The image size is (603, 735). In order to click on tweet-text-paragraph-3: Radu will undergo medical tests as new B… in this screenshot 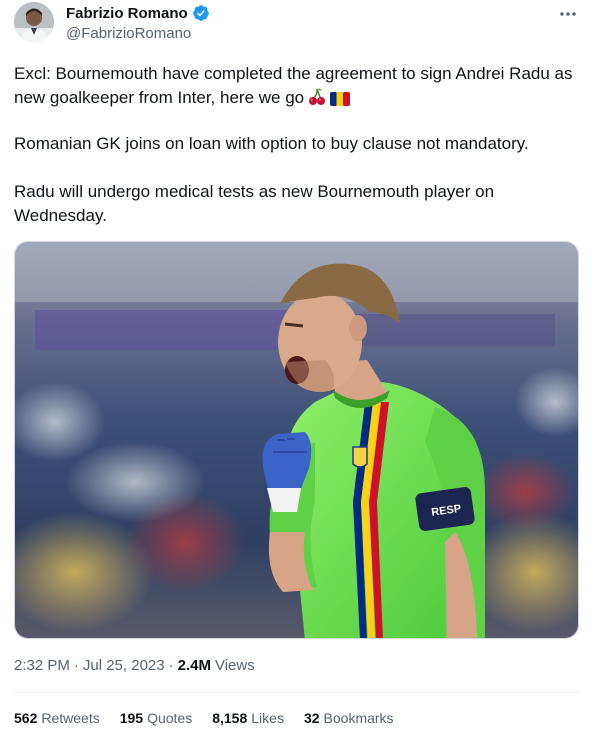, I will do `click(254, 203)`.